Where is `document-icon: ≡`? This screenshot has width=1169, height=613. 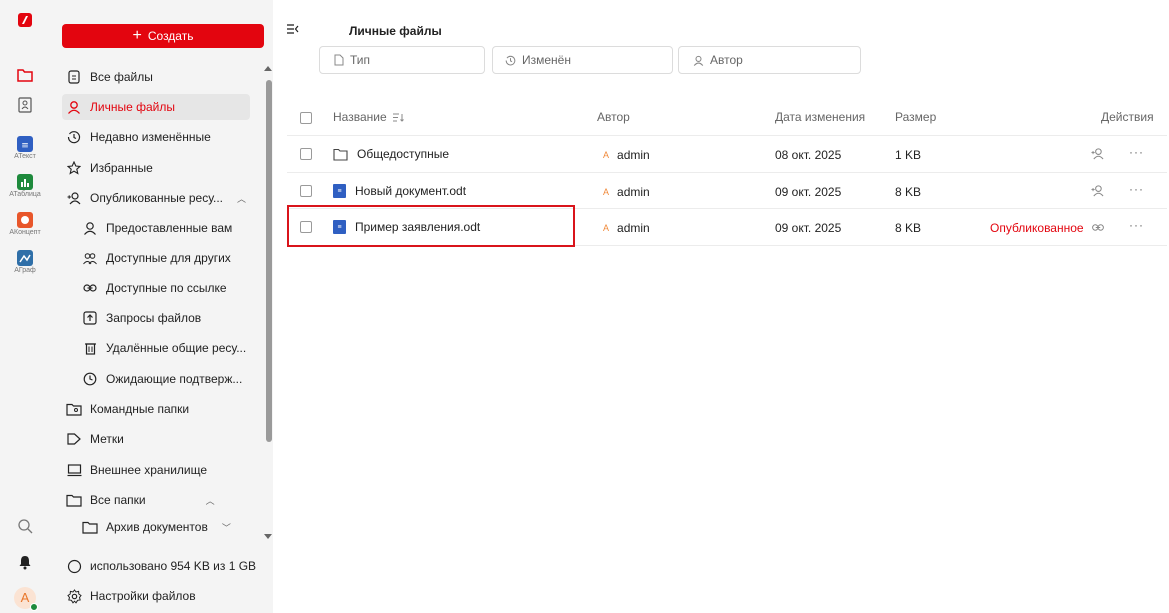
document-icon: ≡ is located at coordinates (339, 191).